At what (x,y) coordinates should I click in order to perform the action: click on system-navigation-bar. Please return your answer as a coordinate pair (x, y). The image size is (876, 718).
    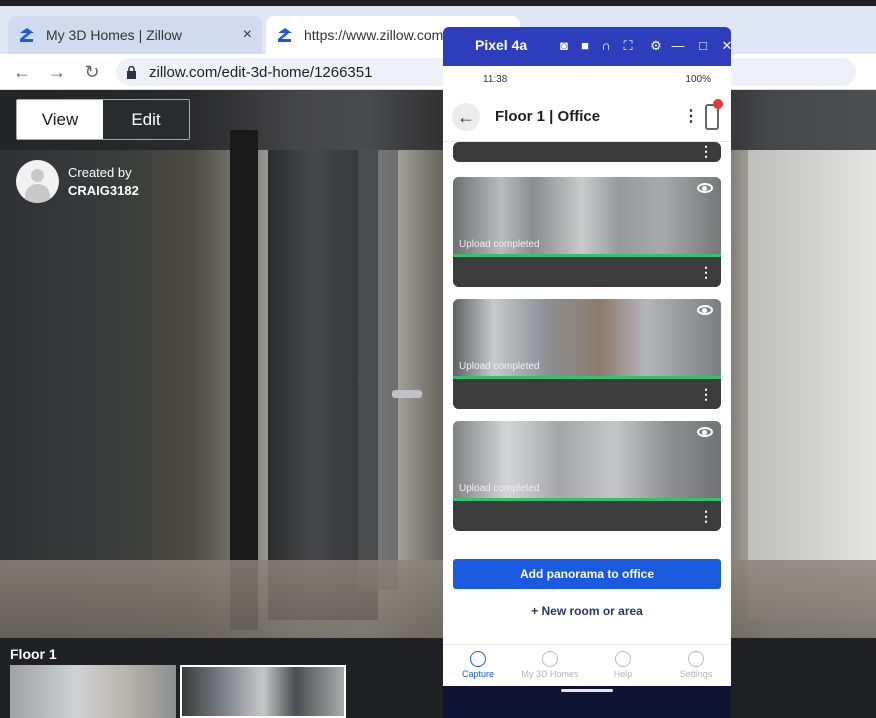
    Looking at the image, I should click on (587, 702).